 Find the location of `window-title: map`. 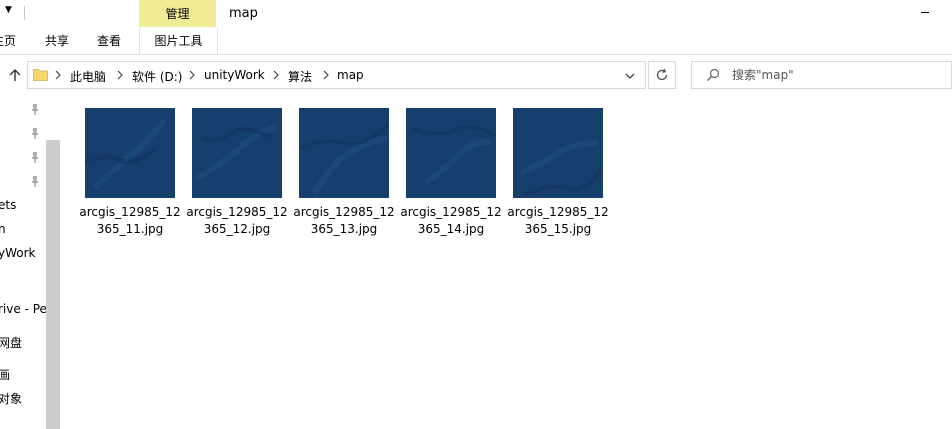

window-title: map is located at coordinates (243, 13).